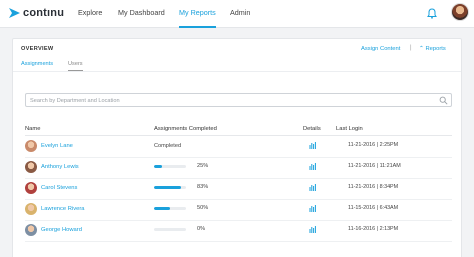  What do you see at coordinates (238, 135) in the screenshot?
I see `header-divider` at bounding box center [238, 135].